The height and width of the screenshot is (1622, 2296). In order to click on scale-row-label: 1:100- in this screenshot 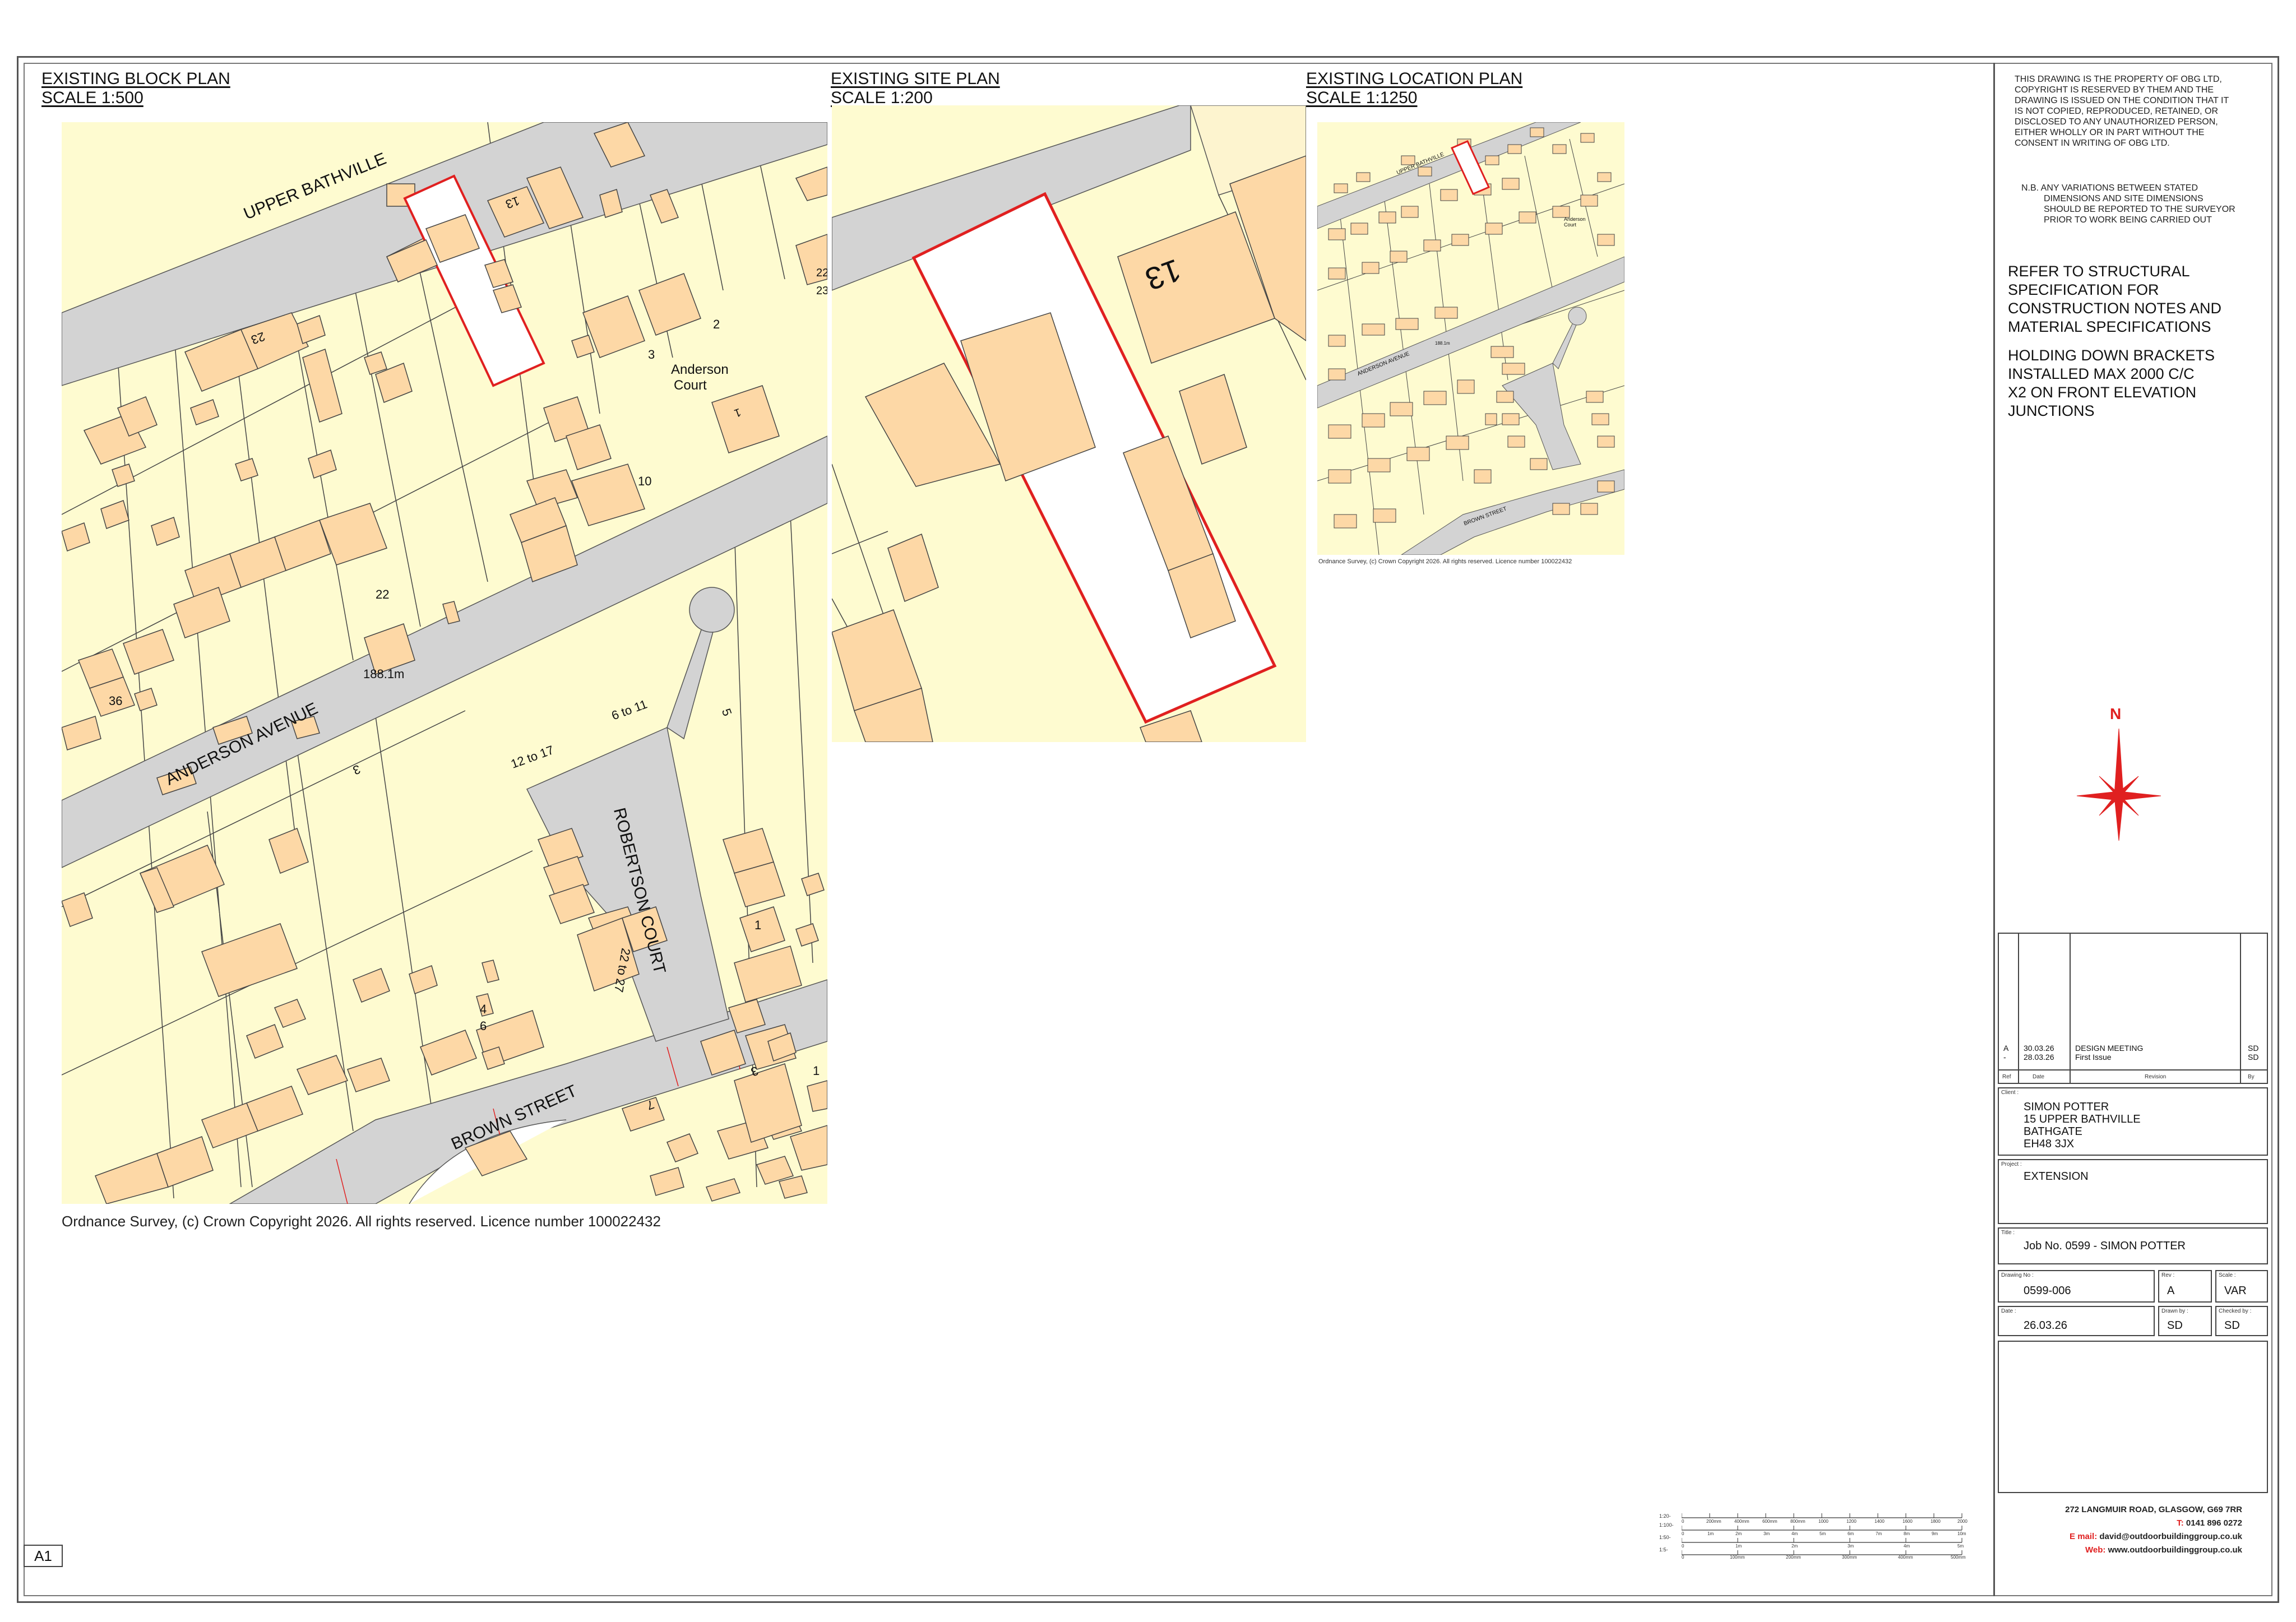, I will do `click(1666, 1525)`.